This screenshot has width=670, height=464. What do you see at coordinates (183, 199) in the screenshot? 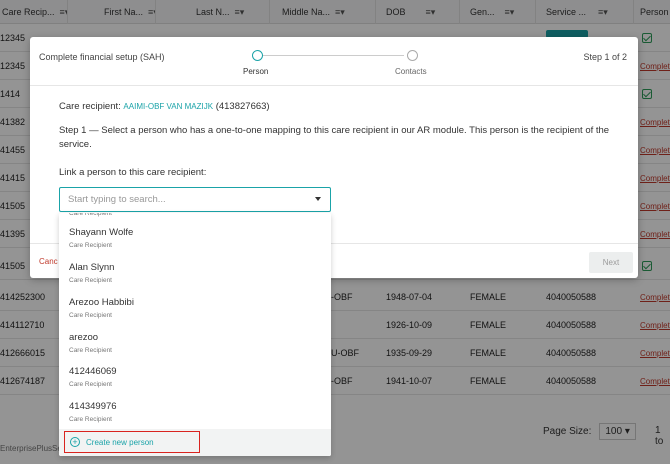
I see `person-search-input` at bounding box center [183, 199].